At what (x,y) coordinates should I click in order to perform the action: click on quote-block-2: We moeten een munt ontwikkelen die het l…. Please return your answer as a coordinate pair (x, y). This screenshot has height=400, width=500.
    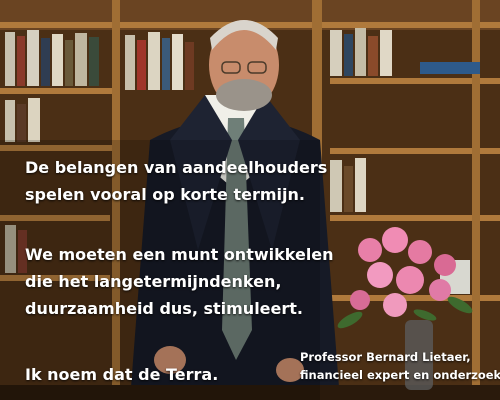
    Looking at the image, I should click on (179, 281).